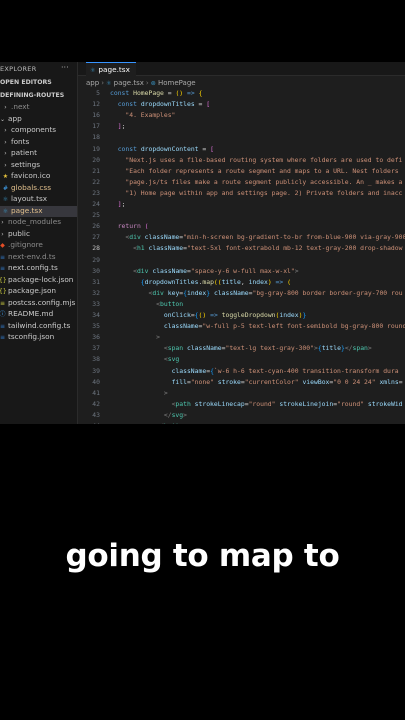  Describe the element at coordinates (111, 69) in the screenshot. I see `tab-page-tsx: ⚛ page.tsx` at that location.